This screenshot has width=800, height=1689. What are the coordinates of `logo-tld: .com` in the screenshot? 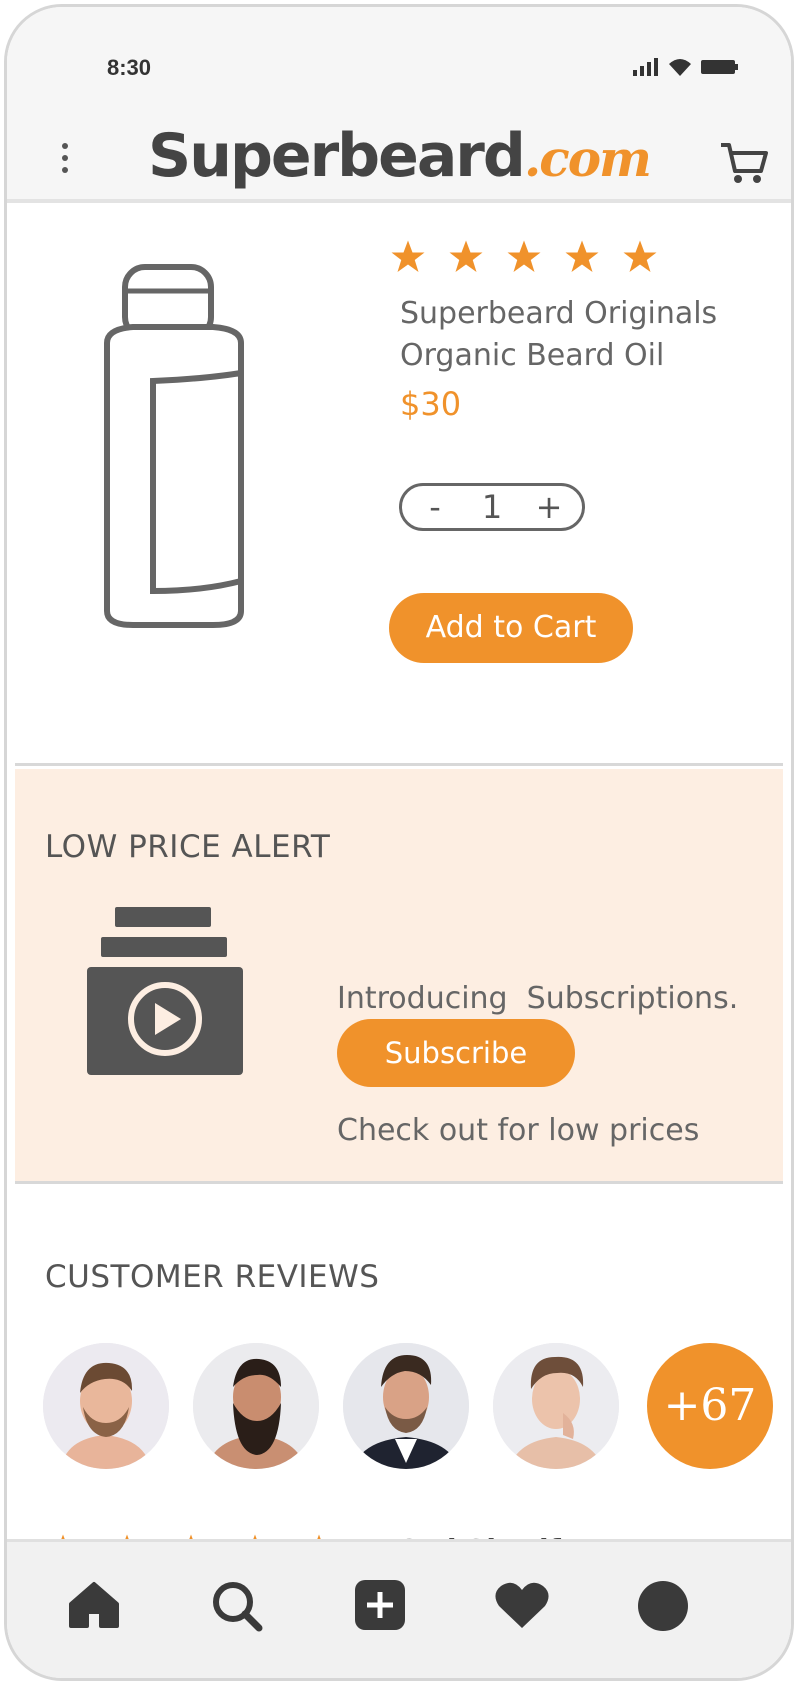 It's located at (587, 158).